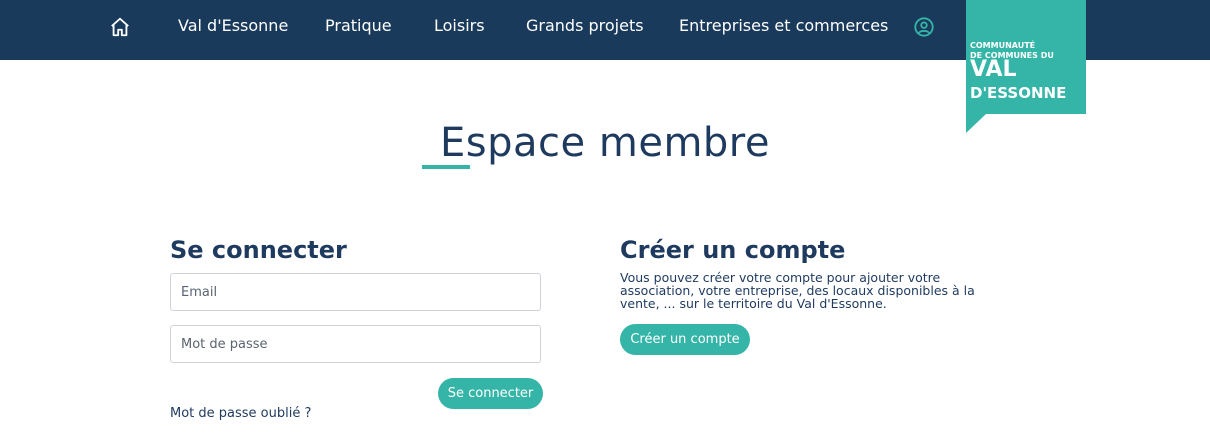 The height and width of the screenshot is (444, 1210). I want to click on email-input, so click(355, 292).